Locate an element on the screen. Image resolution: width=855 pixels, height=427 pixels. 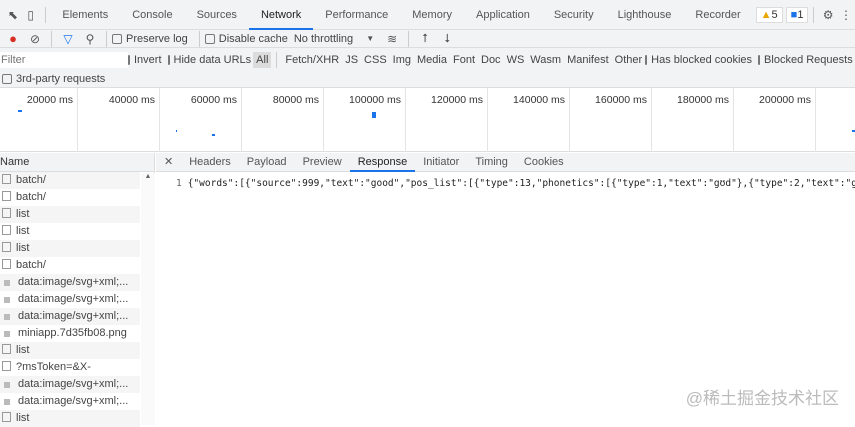
tab-cookies: Cookies is located at coordinates (544, 162).